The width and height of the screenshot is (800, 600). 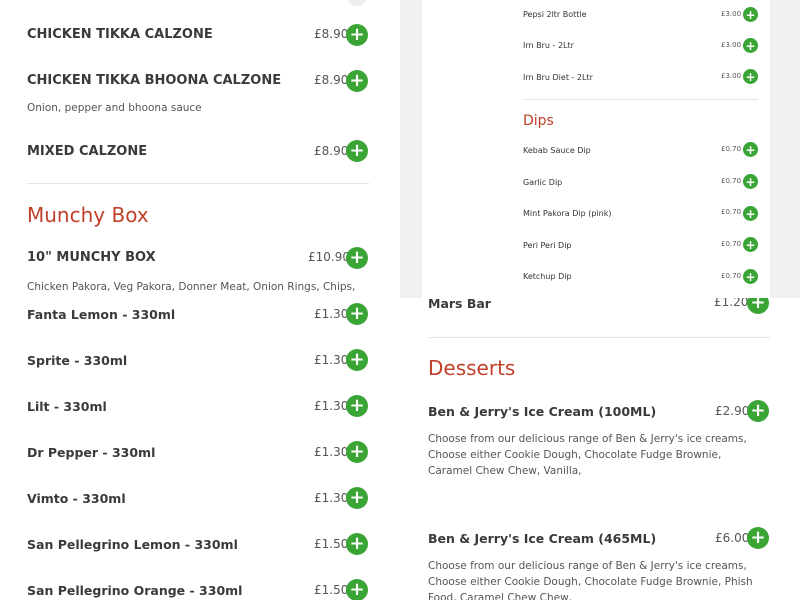 What do you see at coordinates (542, 538) in the screenshot?
I see `item-name: Ben & Jerry's Ice Cream (465ML)` at bounding box center [542, 538].